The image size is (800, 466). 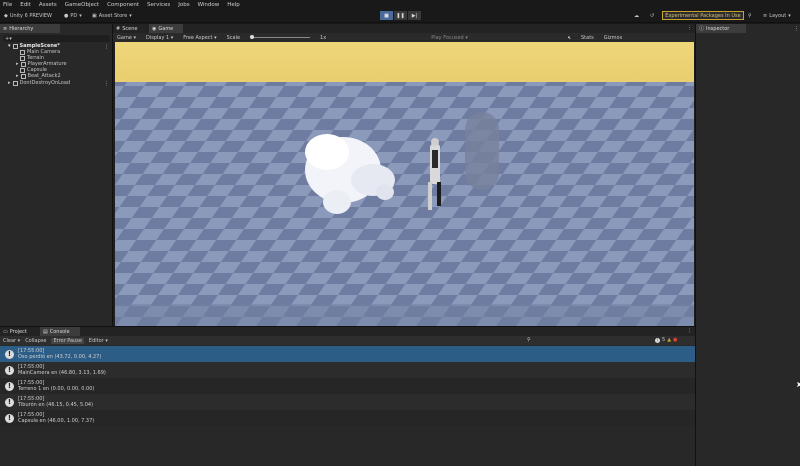 I want to click on step-icon: ▶|, so click(x=414, y=15).